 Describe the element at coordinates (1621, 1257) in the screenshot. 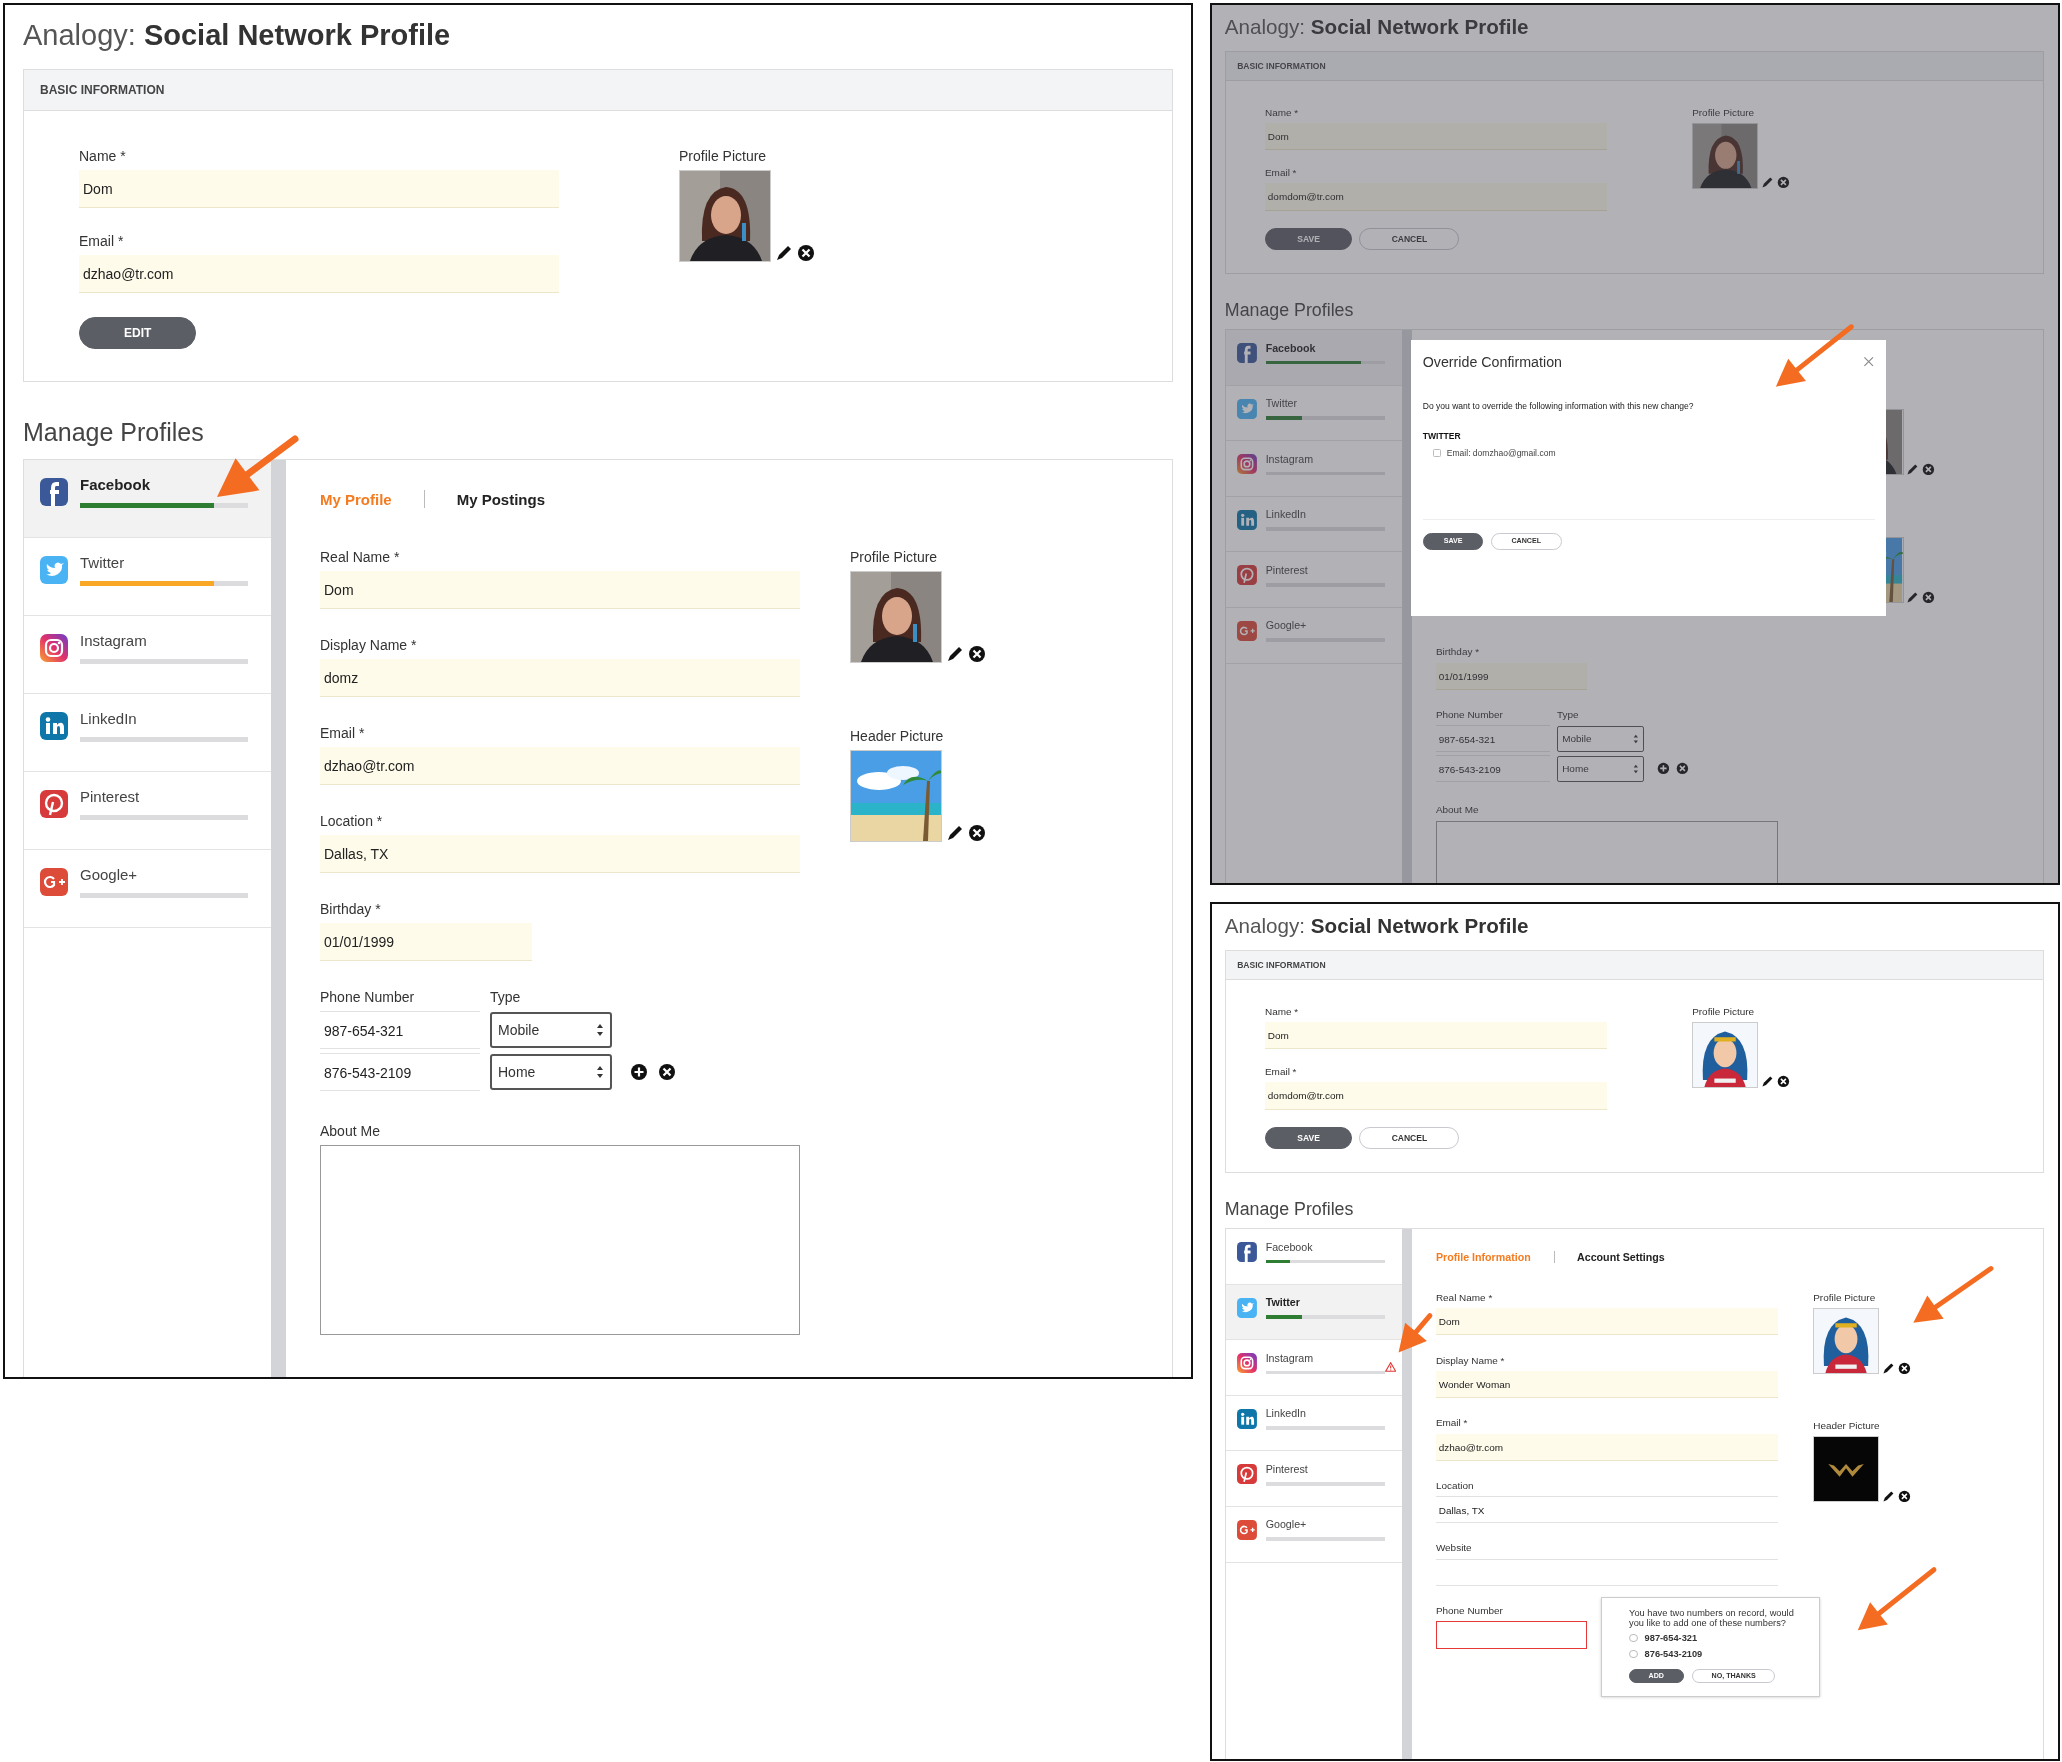

I see `tab: Account Settings` at that location.